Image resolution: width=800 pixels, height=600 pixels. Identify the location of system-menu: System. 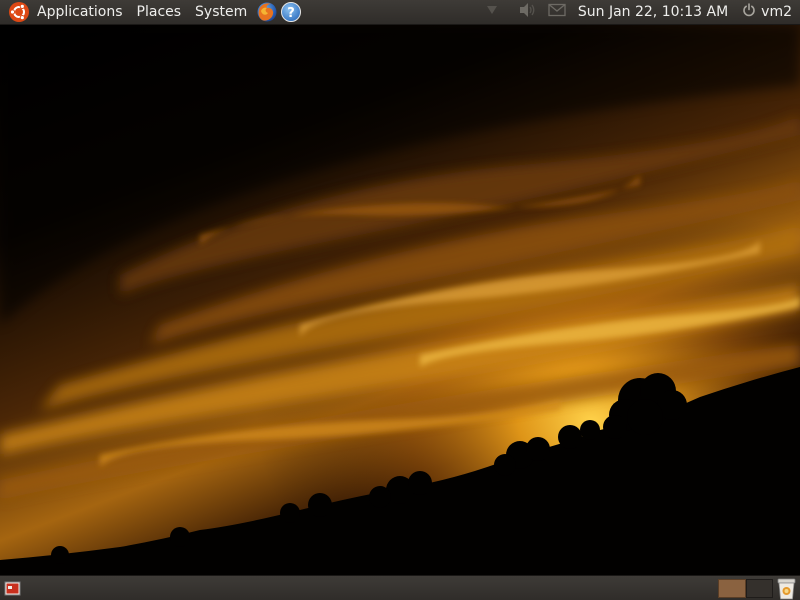
(221, 12).